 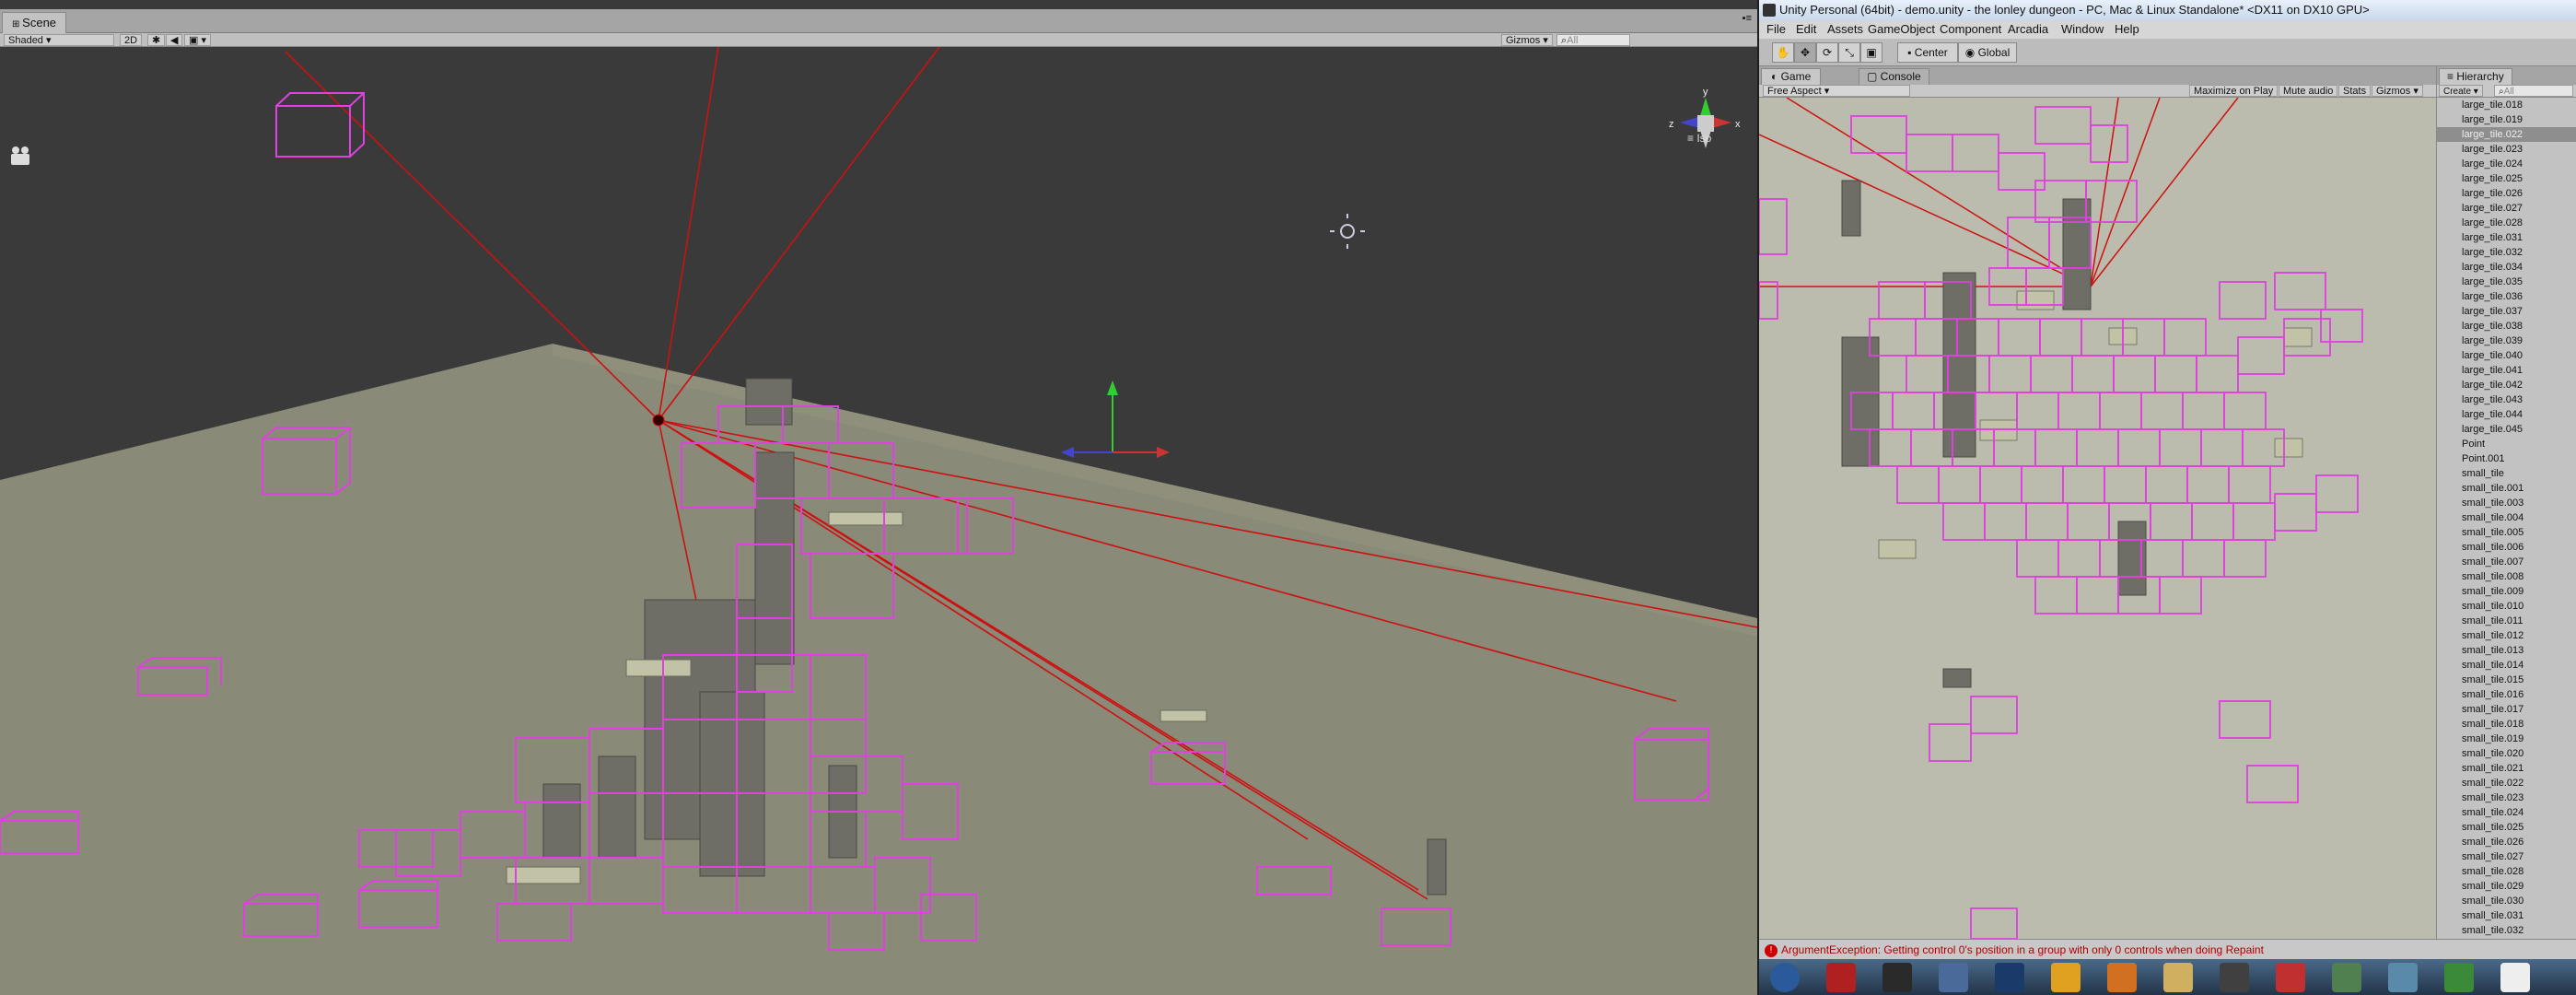 What do you see at coordinates (2234, 977) in the screenshot?
I see `sublime-icon` at bounding box center [2234, 977].